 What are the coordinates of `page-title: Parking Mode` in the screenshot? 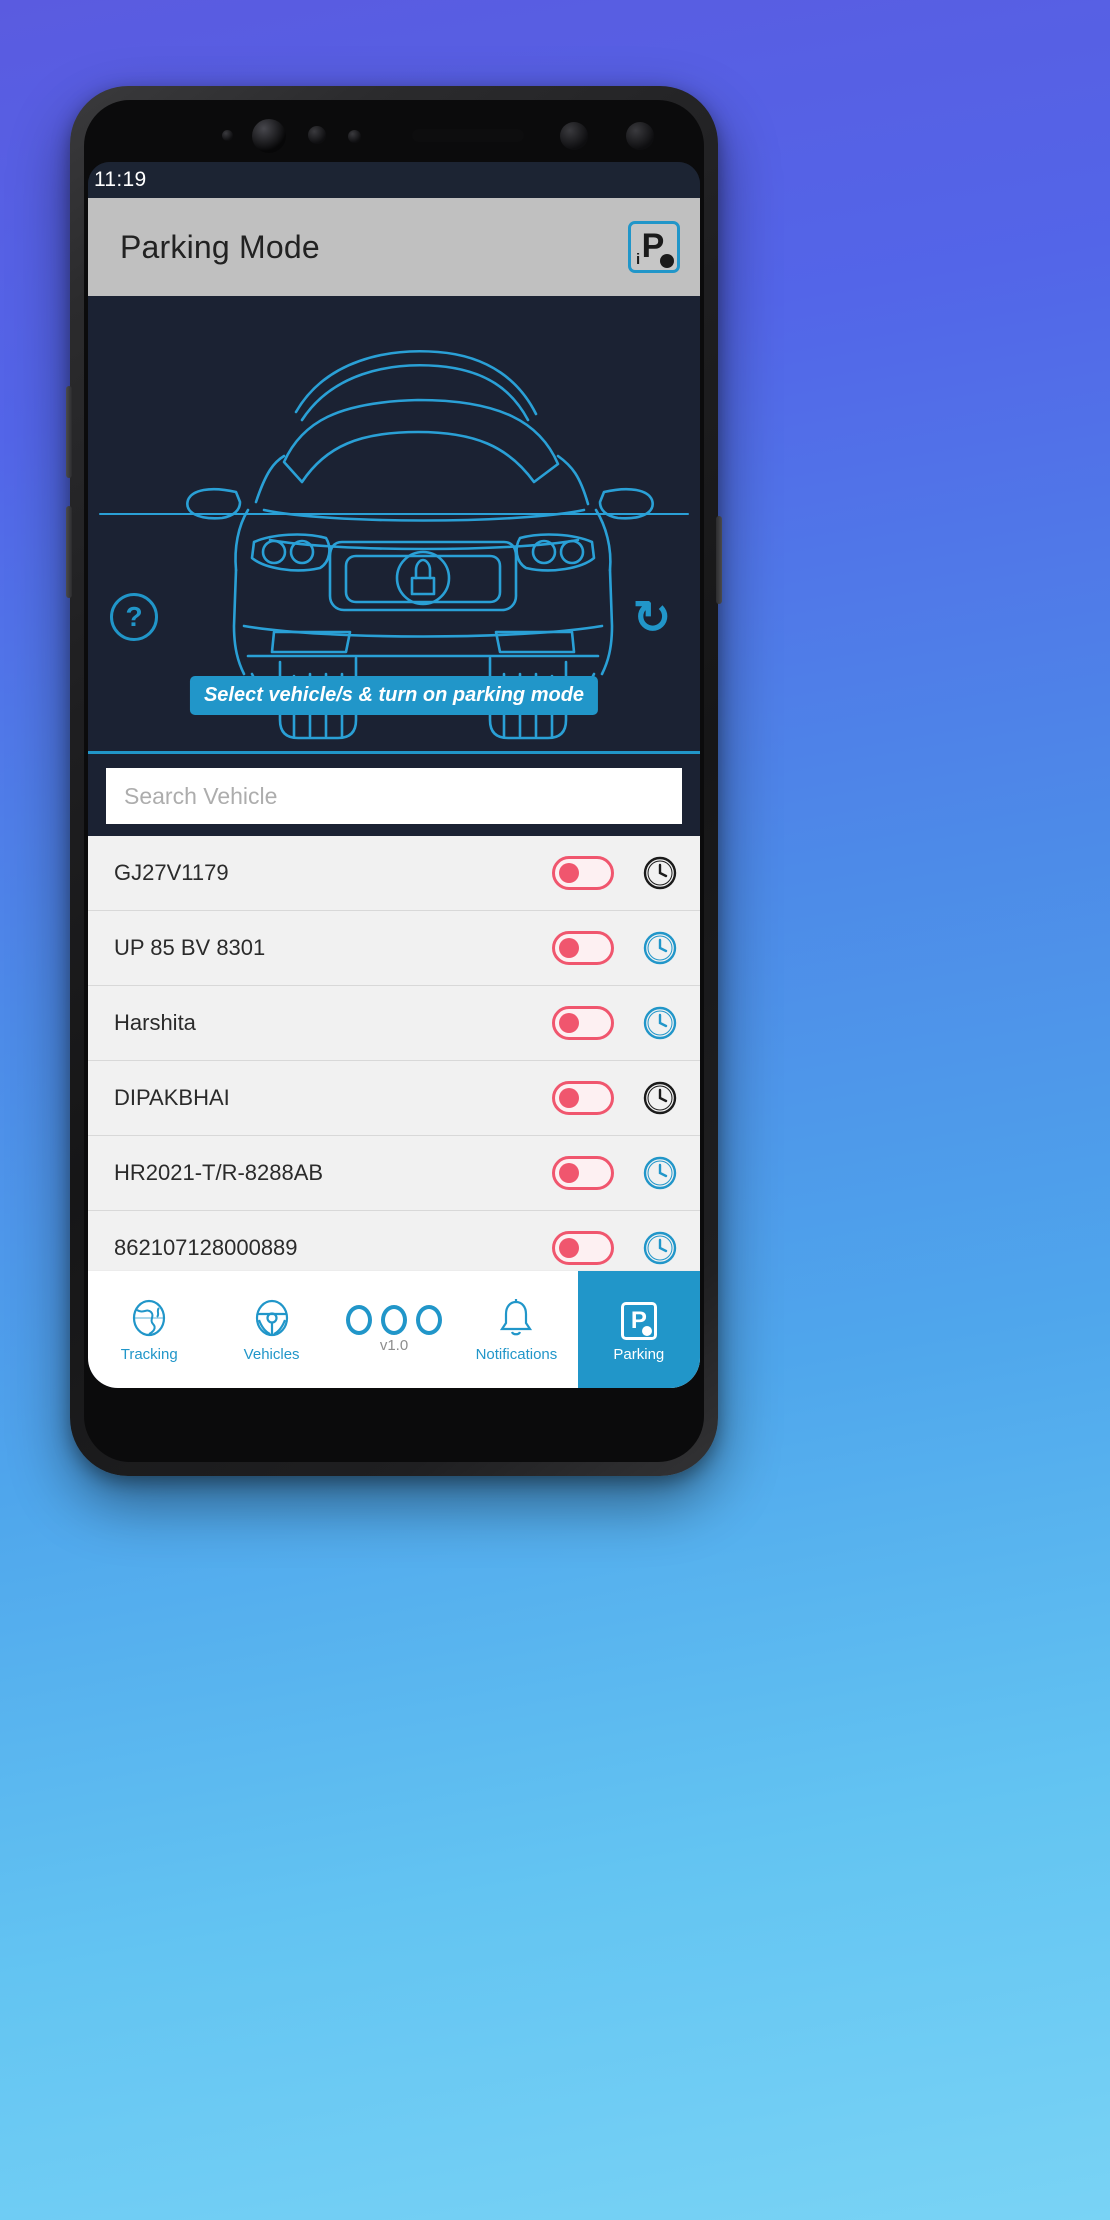 It's located at (220, 246).